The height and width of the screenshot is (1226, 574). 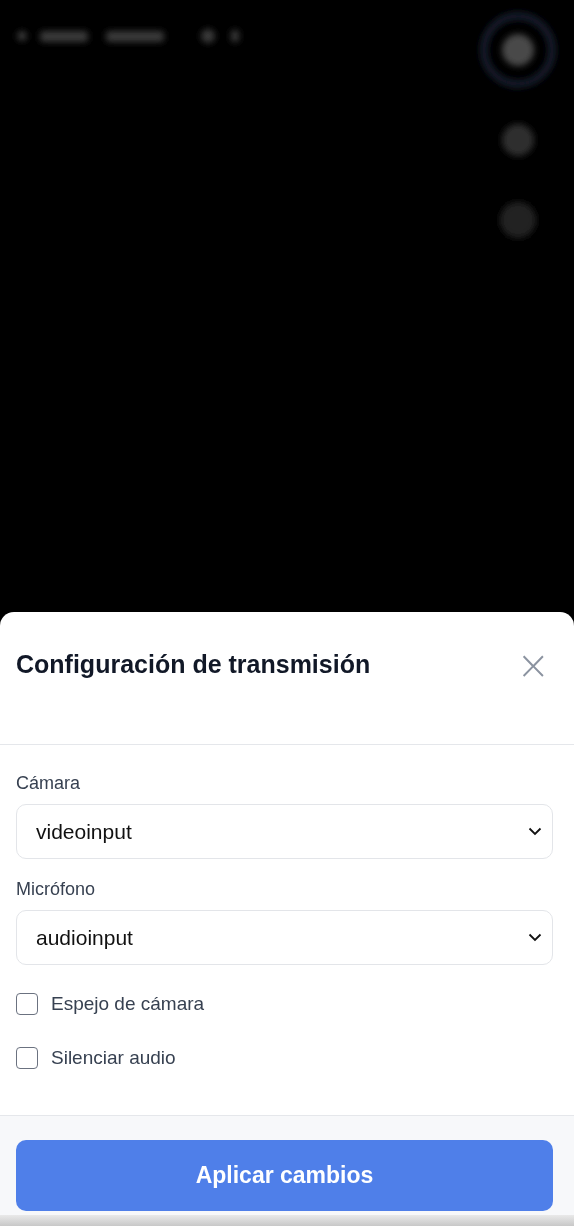 What do you see at coordinates (56, 889) in the screenshot?
I see `field-label: Micrófono` at bounding box center [56, 889].